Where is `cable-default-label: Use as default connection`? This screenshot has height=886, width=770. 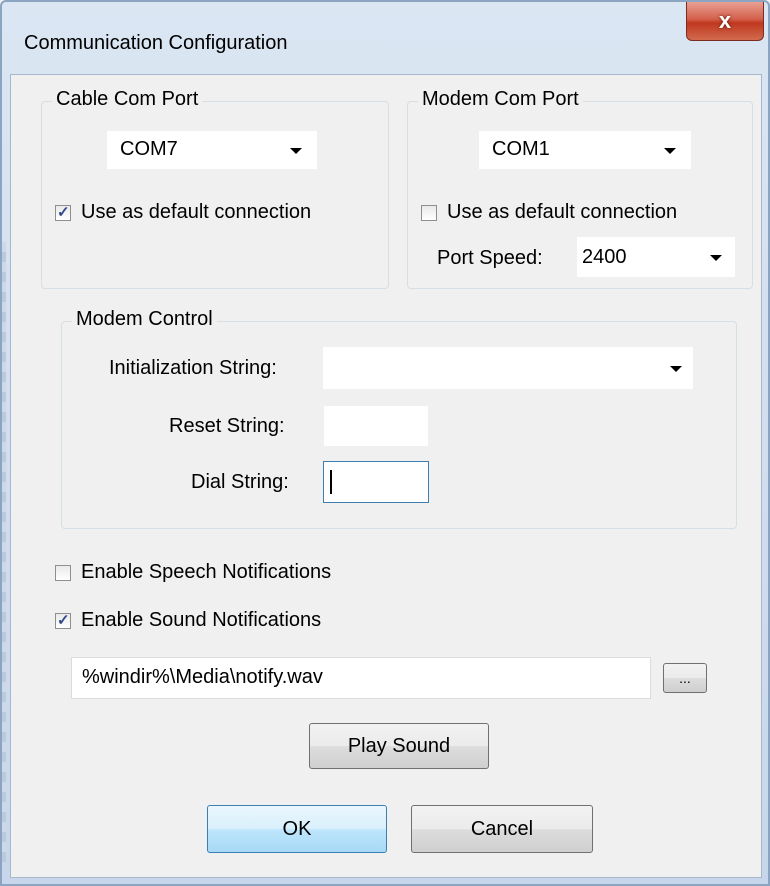 cable-default-label: Use as default connection is located at coordinates (196, 212).